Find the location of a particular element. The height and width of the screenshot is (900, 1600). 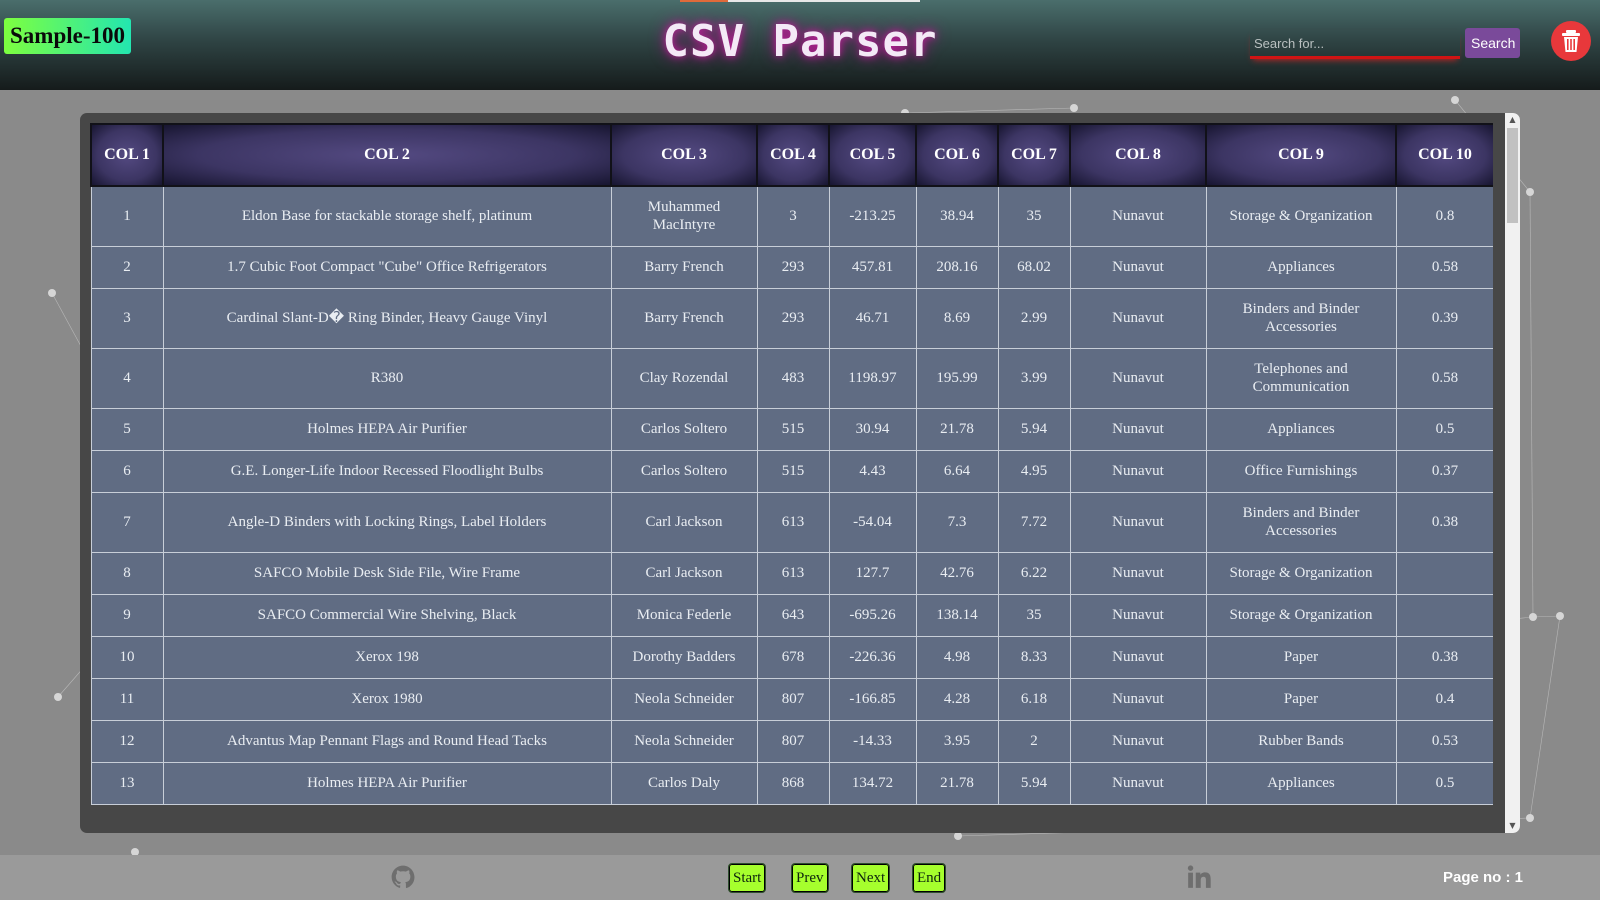

prev-button: Prev is located at coordinates (810, 878).